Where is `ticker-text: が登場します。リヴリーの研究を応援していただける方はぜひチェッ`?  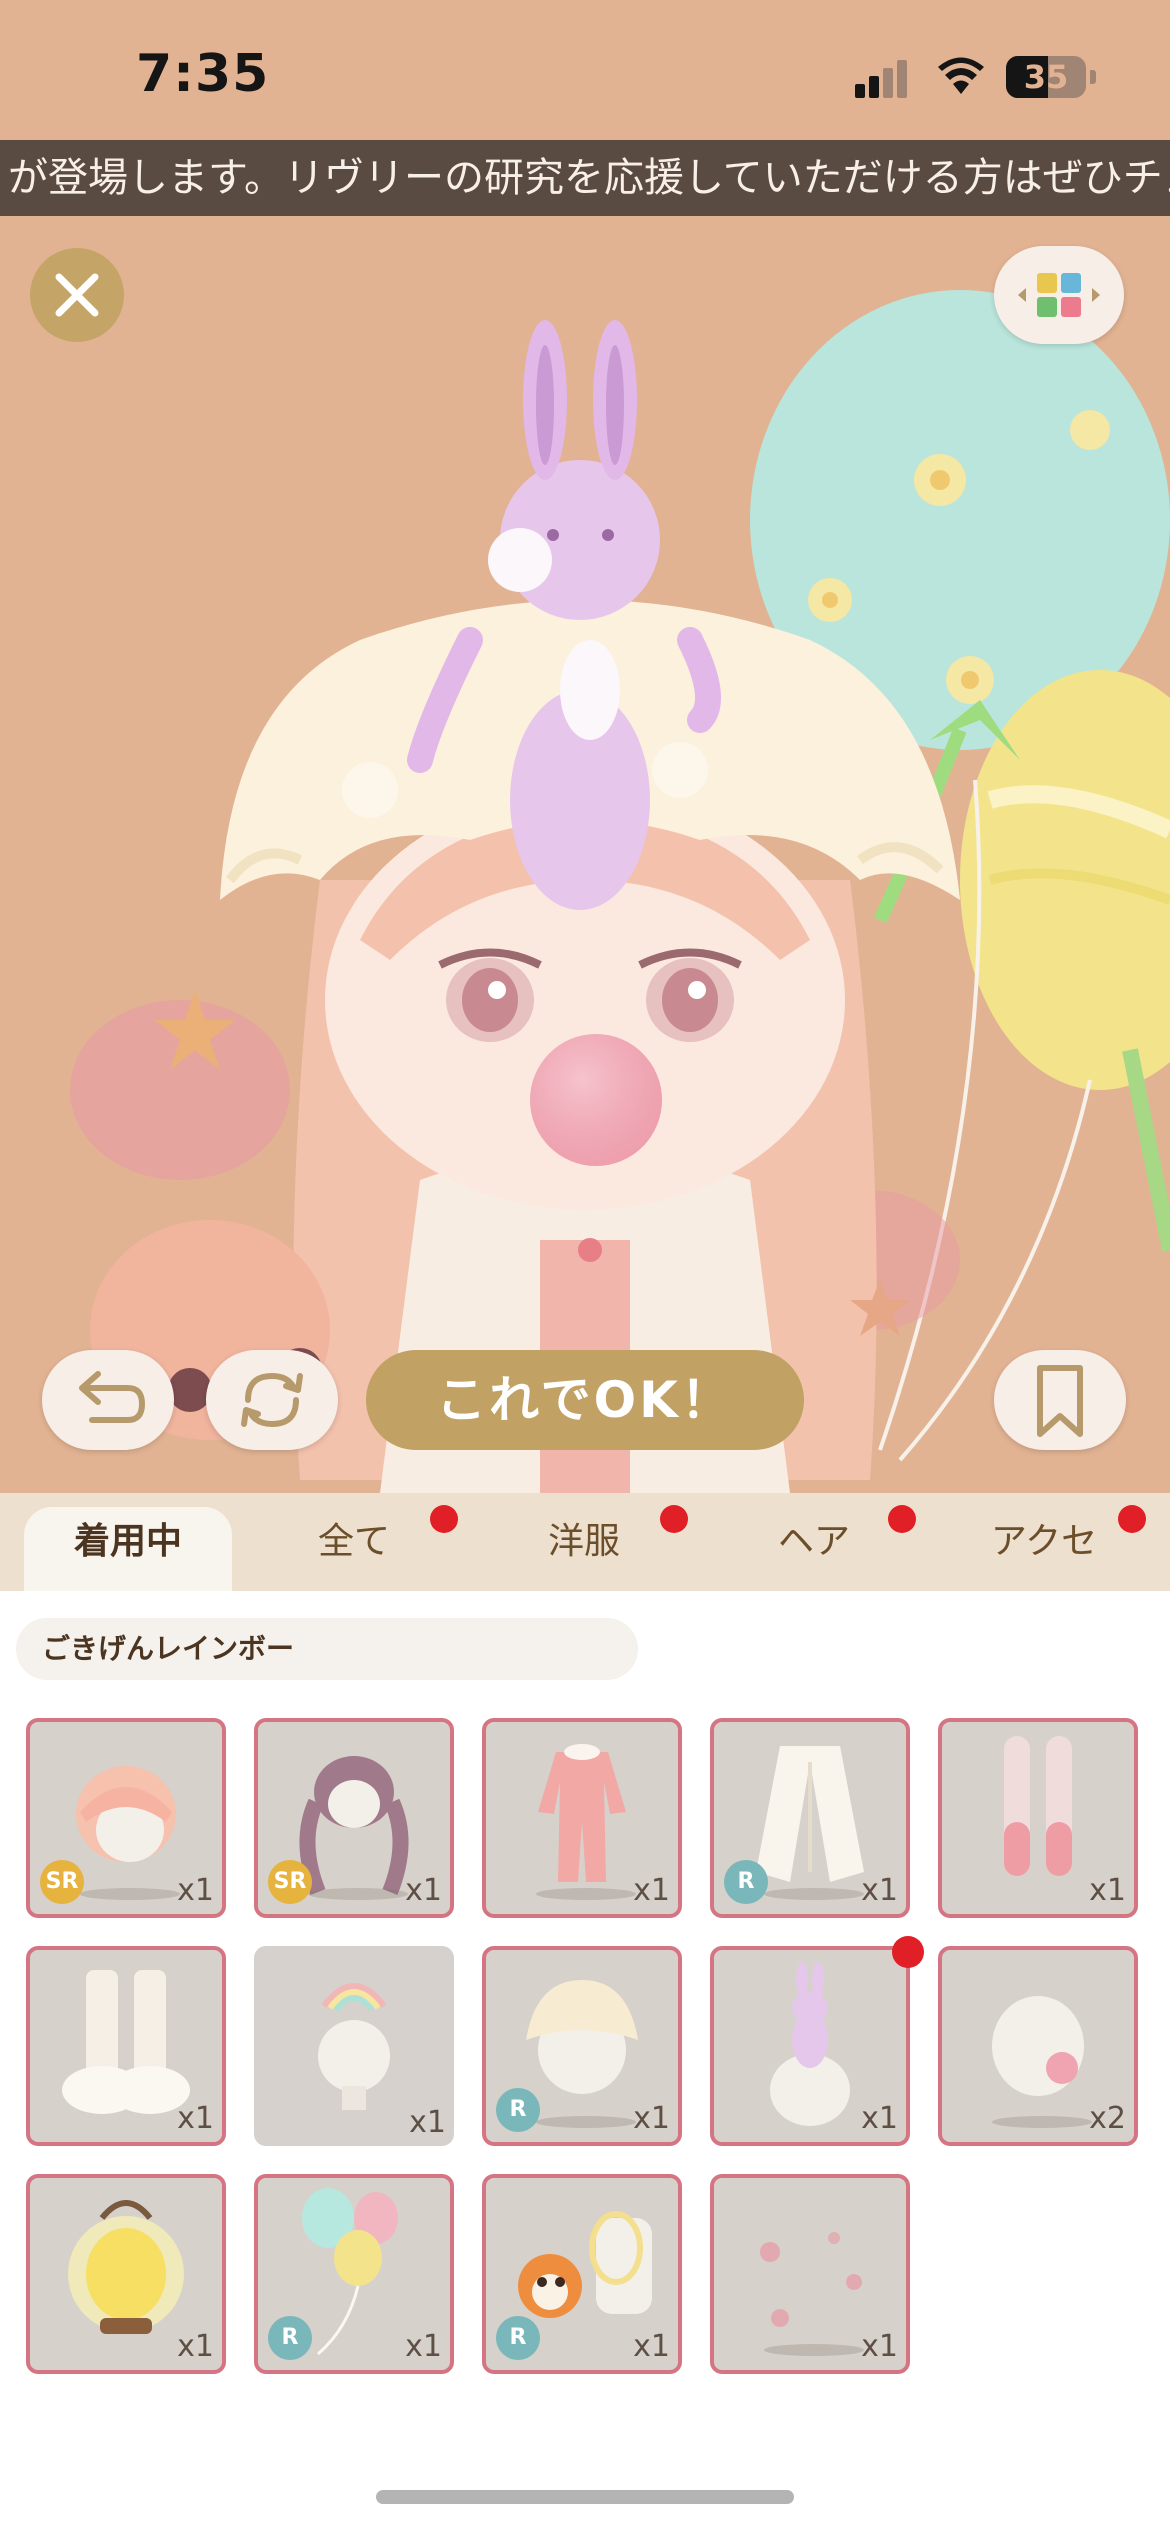
ticker-text: が登場します。リヴリーの研究を応援していただける方はぜひチェッ is located at coordinates (589, 178).